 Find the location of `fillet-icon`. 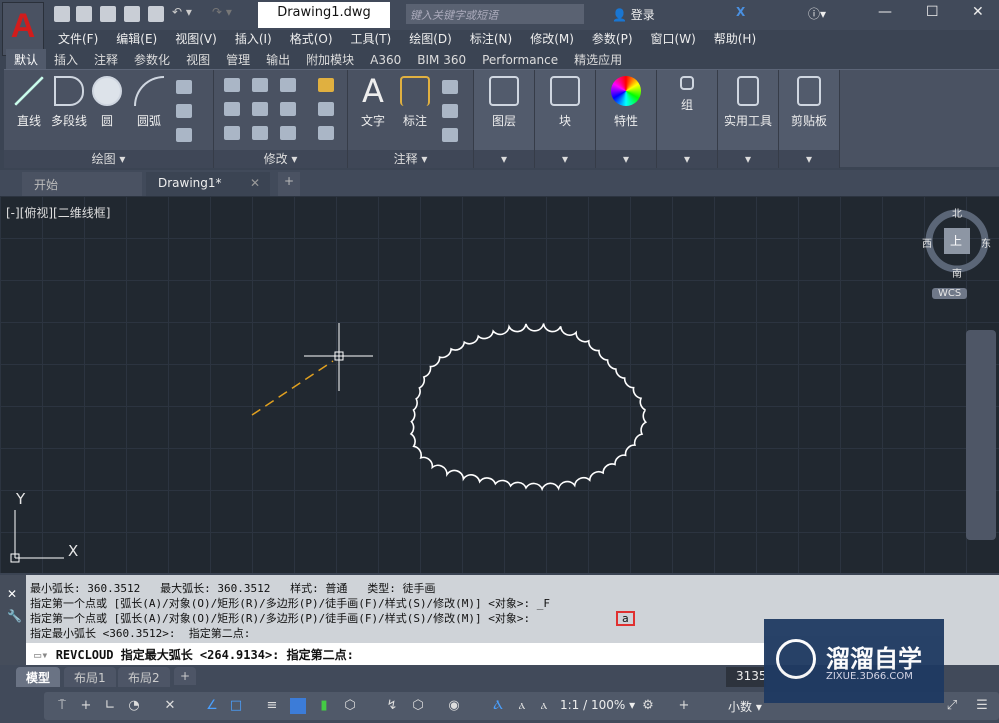

fillet-icon is located at coordinates (288, 109).